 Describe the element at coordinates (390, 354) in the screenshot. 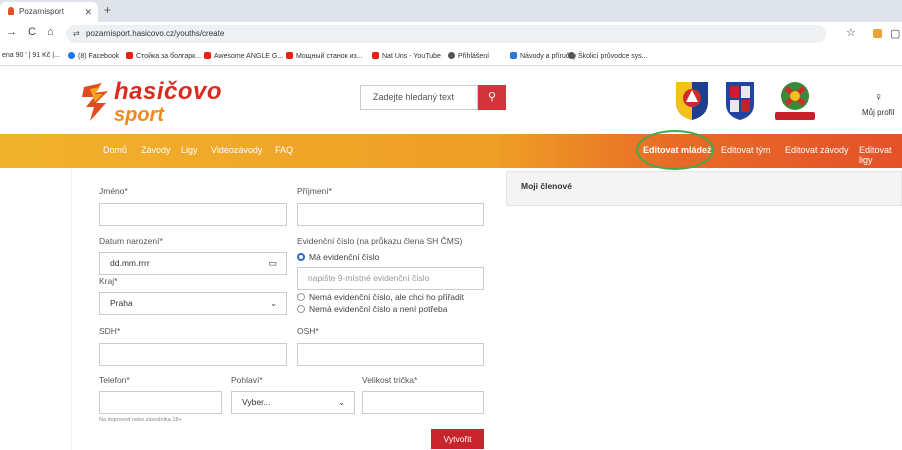

I see `osh-input` at that location.